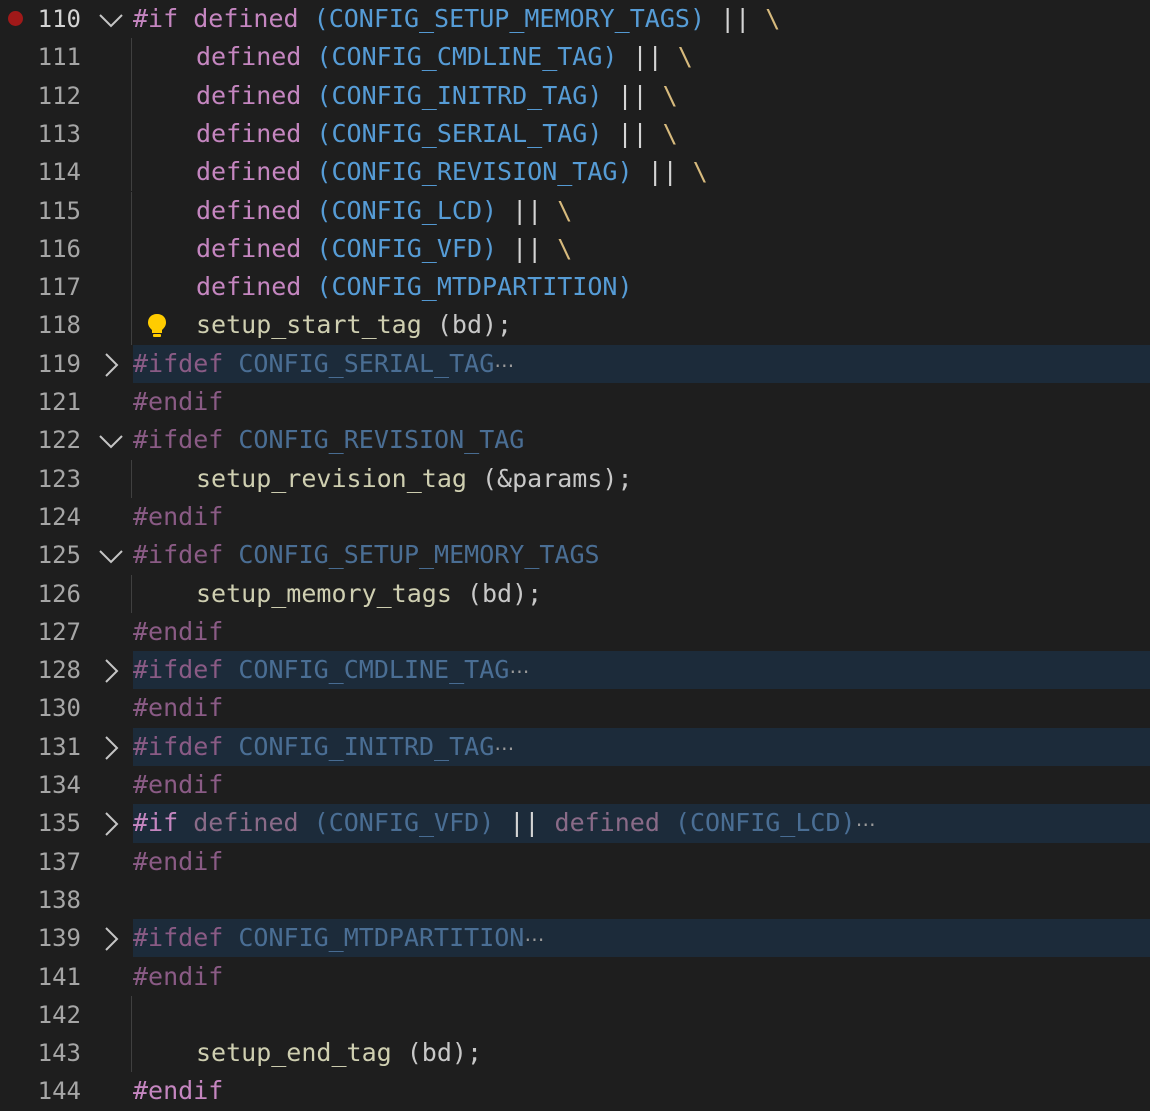  I want to click on line-gutter: 128, so click(66, 670).